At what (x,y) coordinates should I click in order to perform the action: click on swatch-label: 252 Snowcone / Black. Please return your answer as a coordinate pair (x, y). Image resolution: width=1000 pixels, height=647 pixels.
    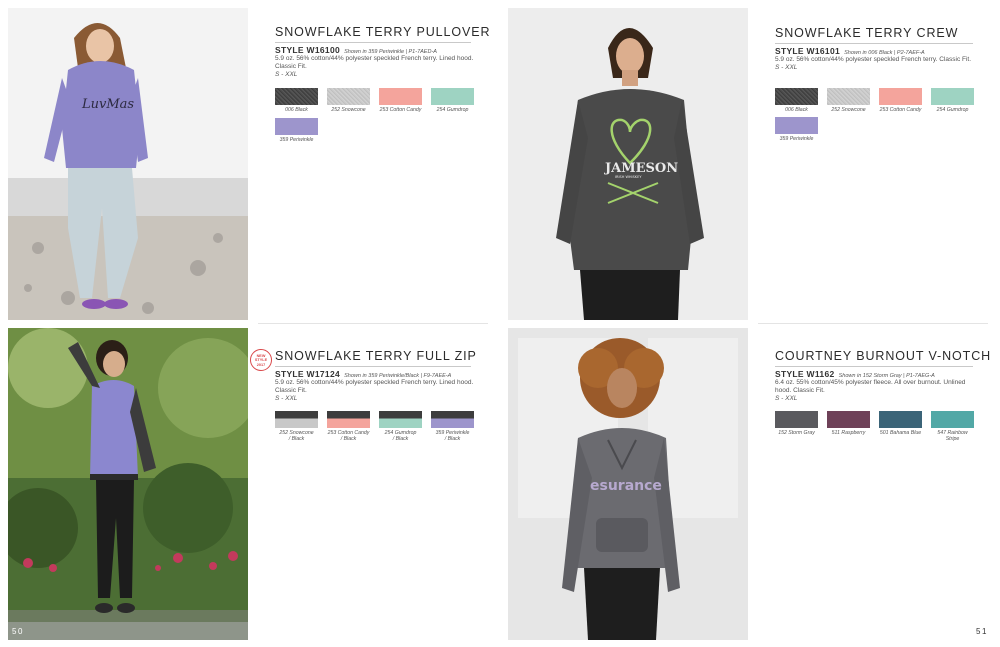
    Looking at the image, I should click on (296, 436).